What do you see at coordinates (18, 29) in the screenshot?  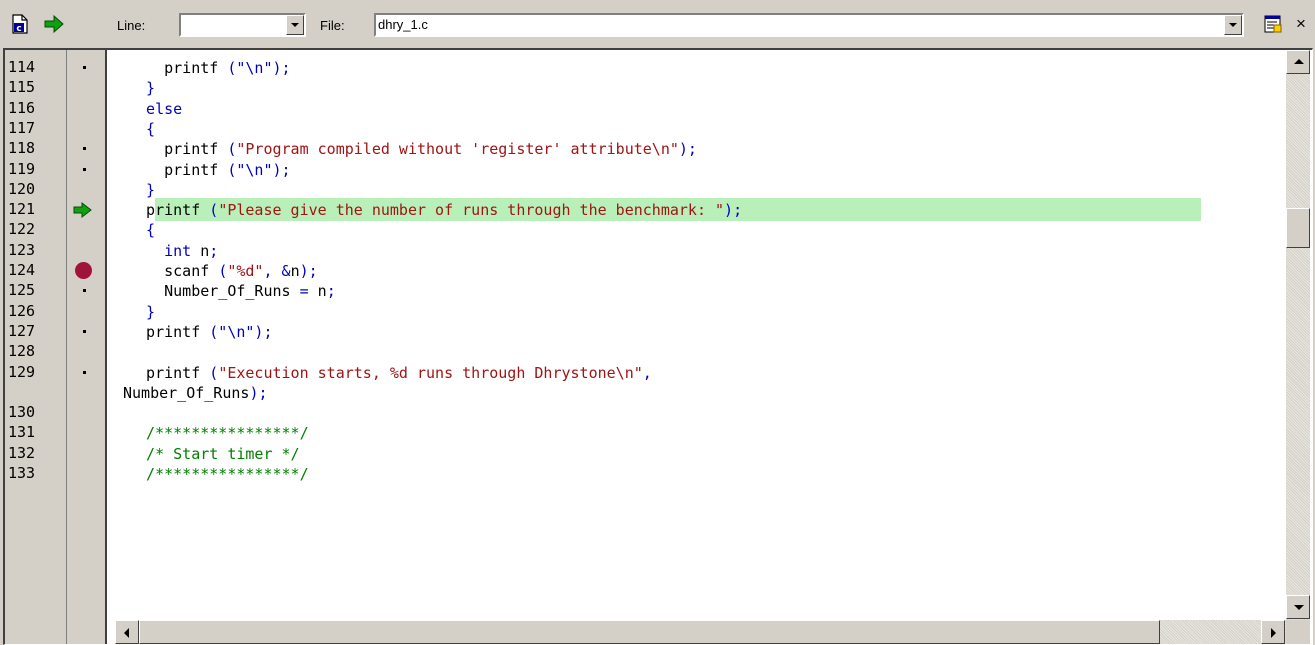 I see `svg-text: c` at bounding box center [18, 29].